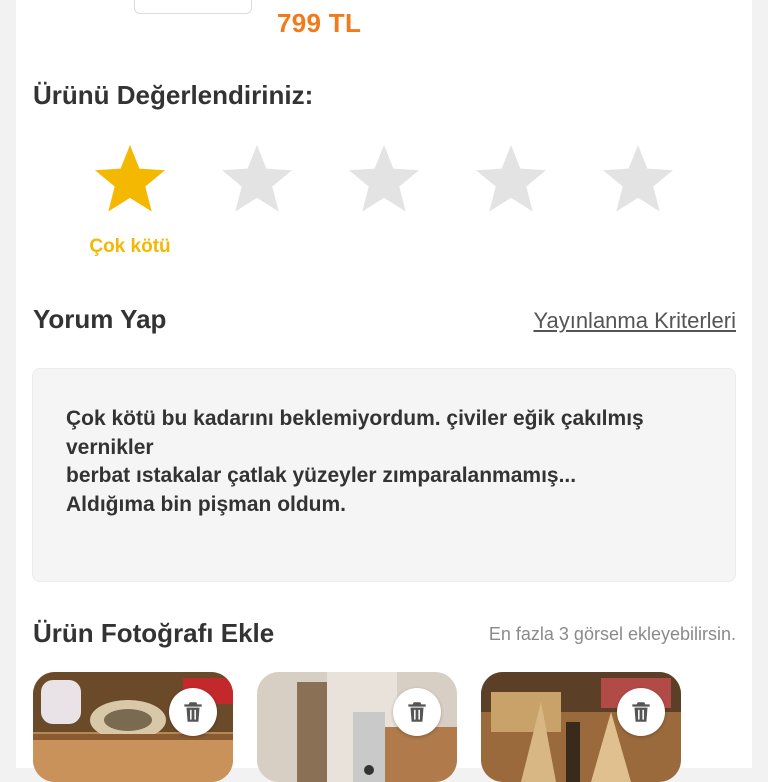 The width and height of the screenshot is (768, 782). Describe the element at coordinates (193, 7) in the screenshot. I see `product-thumbnail` at that location.